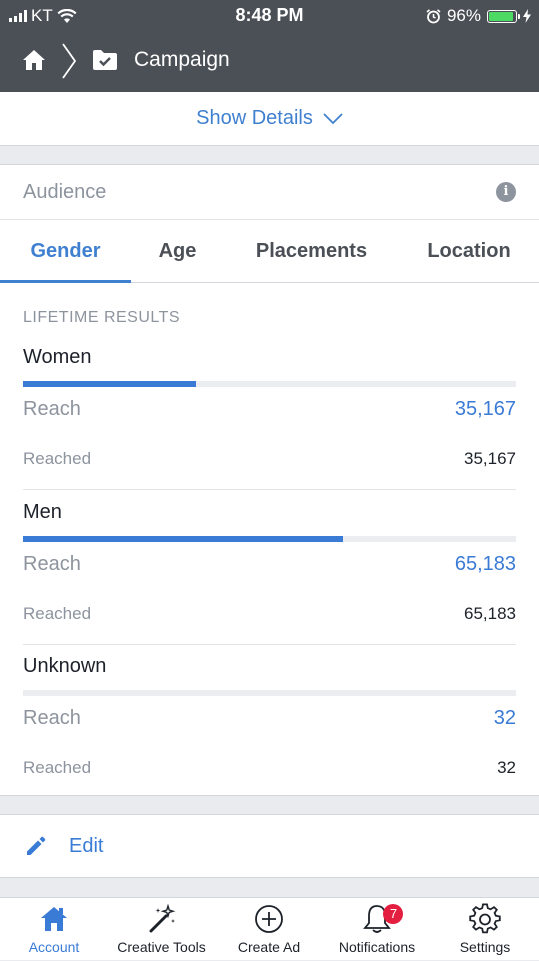 This screenshot has height=961, width=539. I want to click on tab-label: Account, so click(54, 947).